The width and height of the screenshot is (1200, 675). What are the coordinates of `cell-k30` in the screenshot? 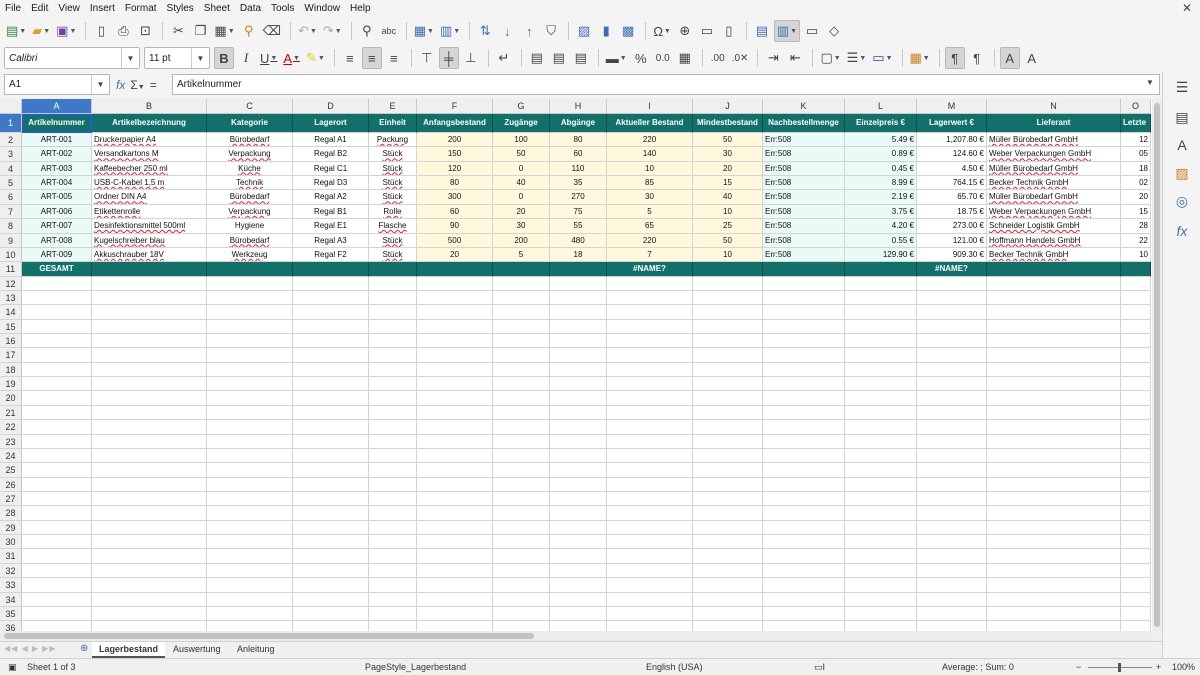 It's located at (804, 542).